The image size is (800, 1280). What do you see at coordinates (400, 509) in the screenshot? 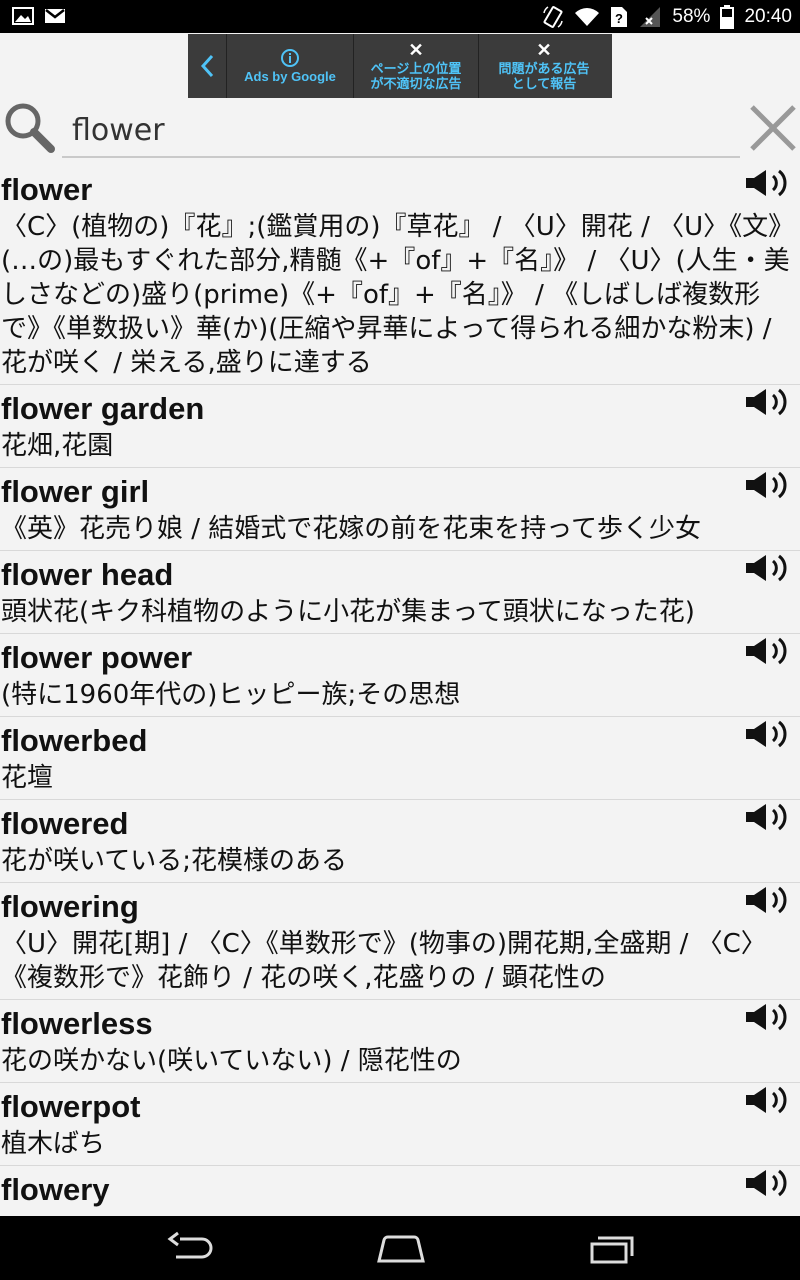
I see `list-item: flower girl 《英》花売り娘 / 結婚式で花嫁の前を花束を持って歩く少女` at bounding box center [400, 509].